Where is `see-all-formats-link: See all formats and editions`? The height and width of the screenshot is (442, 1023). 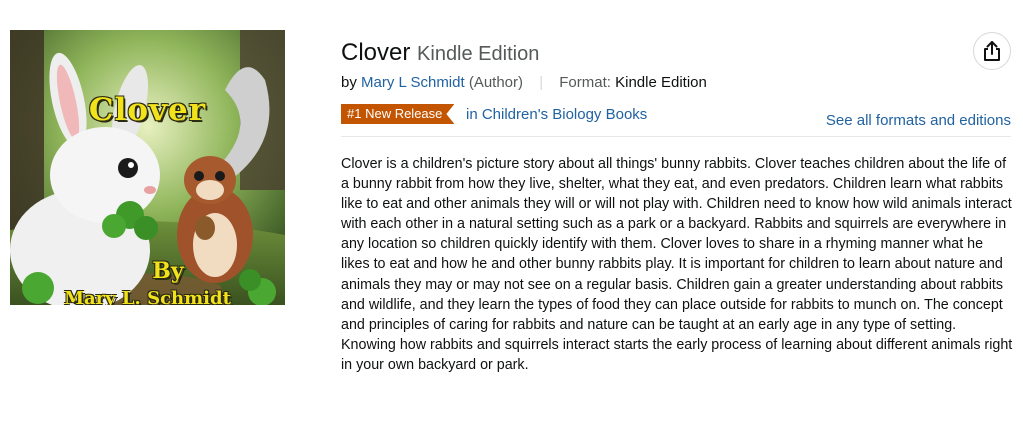
see-all-formats-link: See all formats and editions is located at coordinates (918, 121).